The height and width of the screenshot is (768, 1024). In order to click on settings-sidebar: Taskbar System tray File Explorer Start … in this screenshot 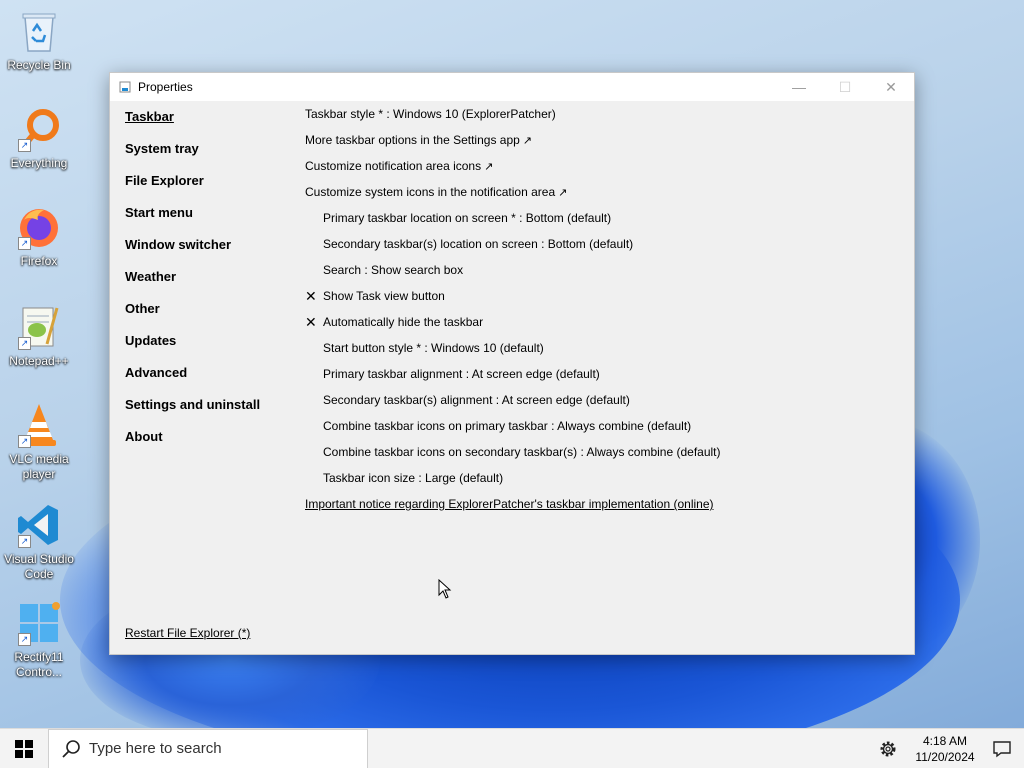, I will do `click(210, 285)`.